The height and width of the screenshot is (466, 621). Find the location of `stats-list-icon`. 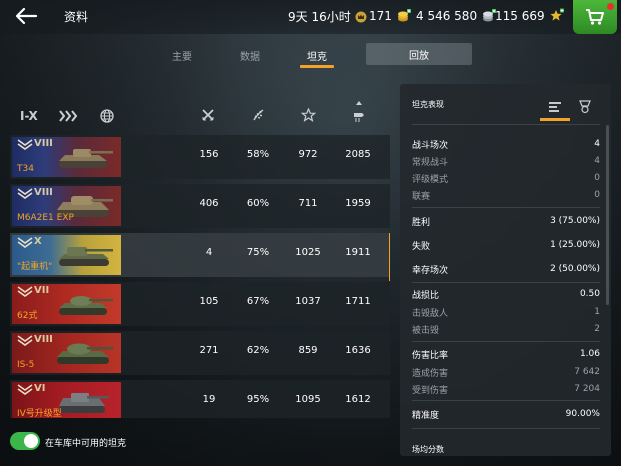

stats-list-icon is located at coordinates (555, 107).